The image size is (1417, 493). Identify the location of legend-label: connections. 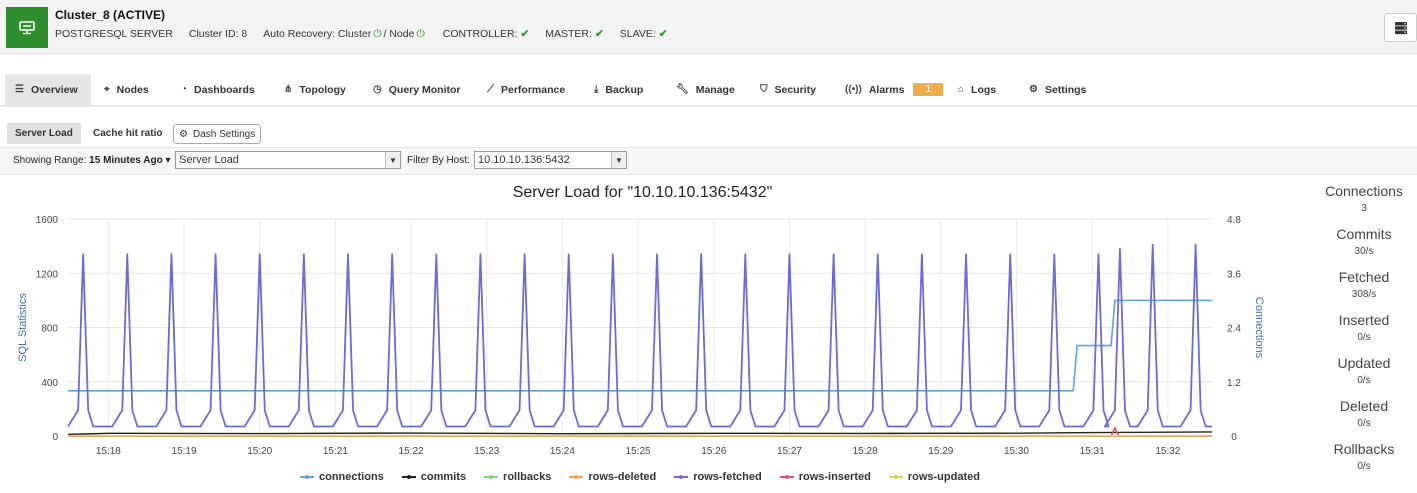
(351, 477).